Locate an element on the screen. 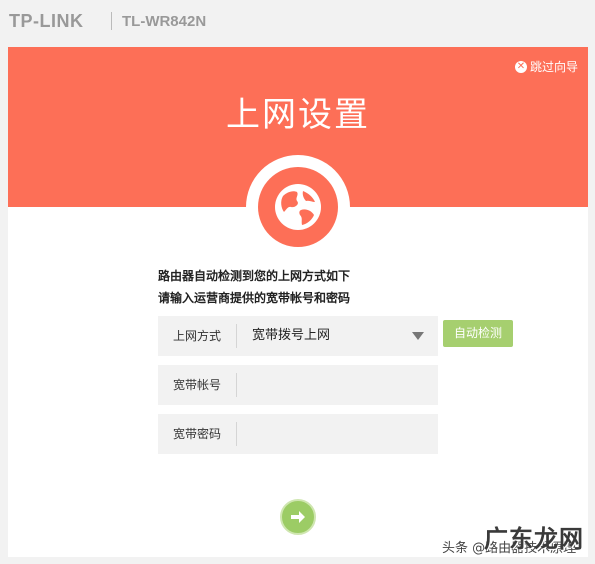  account-label: 宽带帐号 is located at coordinates (196, 385).